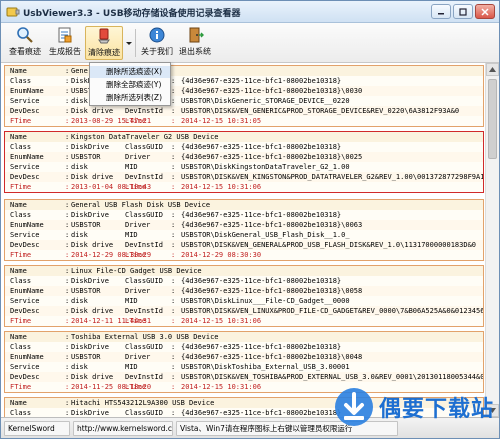 The height and width of the screenshot is (439, 500). What do you see at coordinates (492, 119) in the screenshot?
I see `scroll-thumb` at bounding box center [492, 119].